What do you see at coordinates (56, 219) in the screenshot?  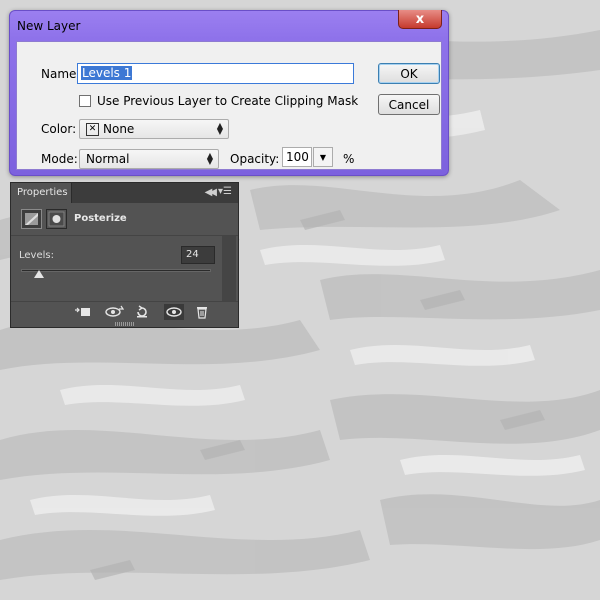 I see `layer-mask-icon` at bounding box center [56, 219].